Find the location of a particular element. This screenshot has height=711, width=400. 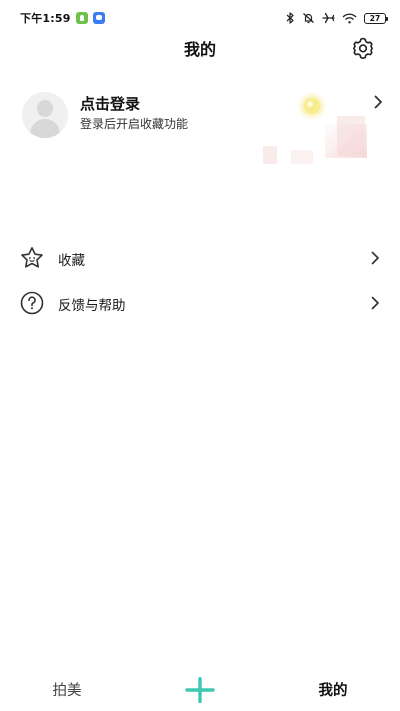

bottom-navigation: 拍美 我的 is located at coordinates (200, 689).